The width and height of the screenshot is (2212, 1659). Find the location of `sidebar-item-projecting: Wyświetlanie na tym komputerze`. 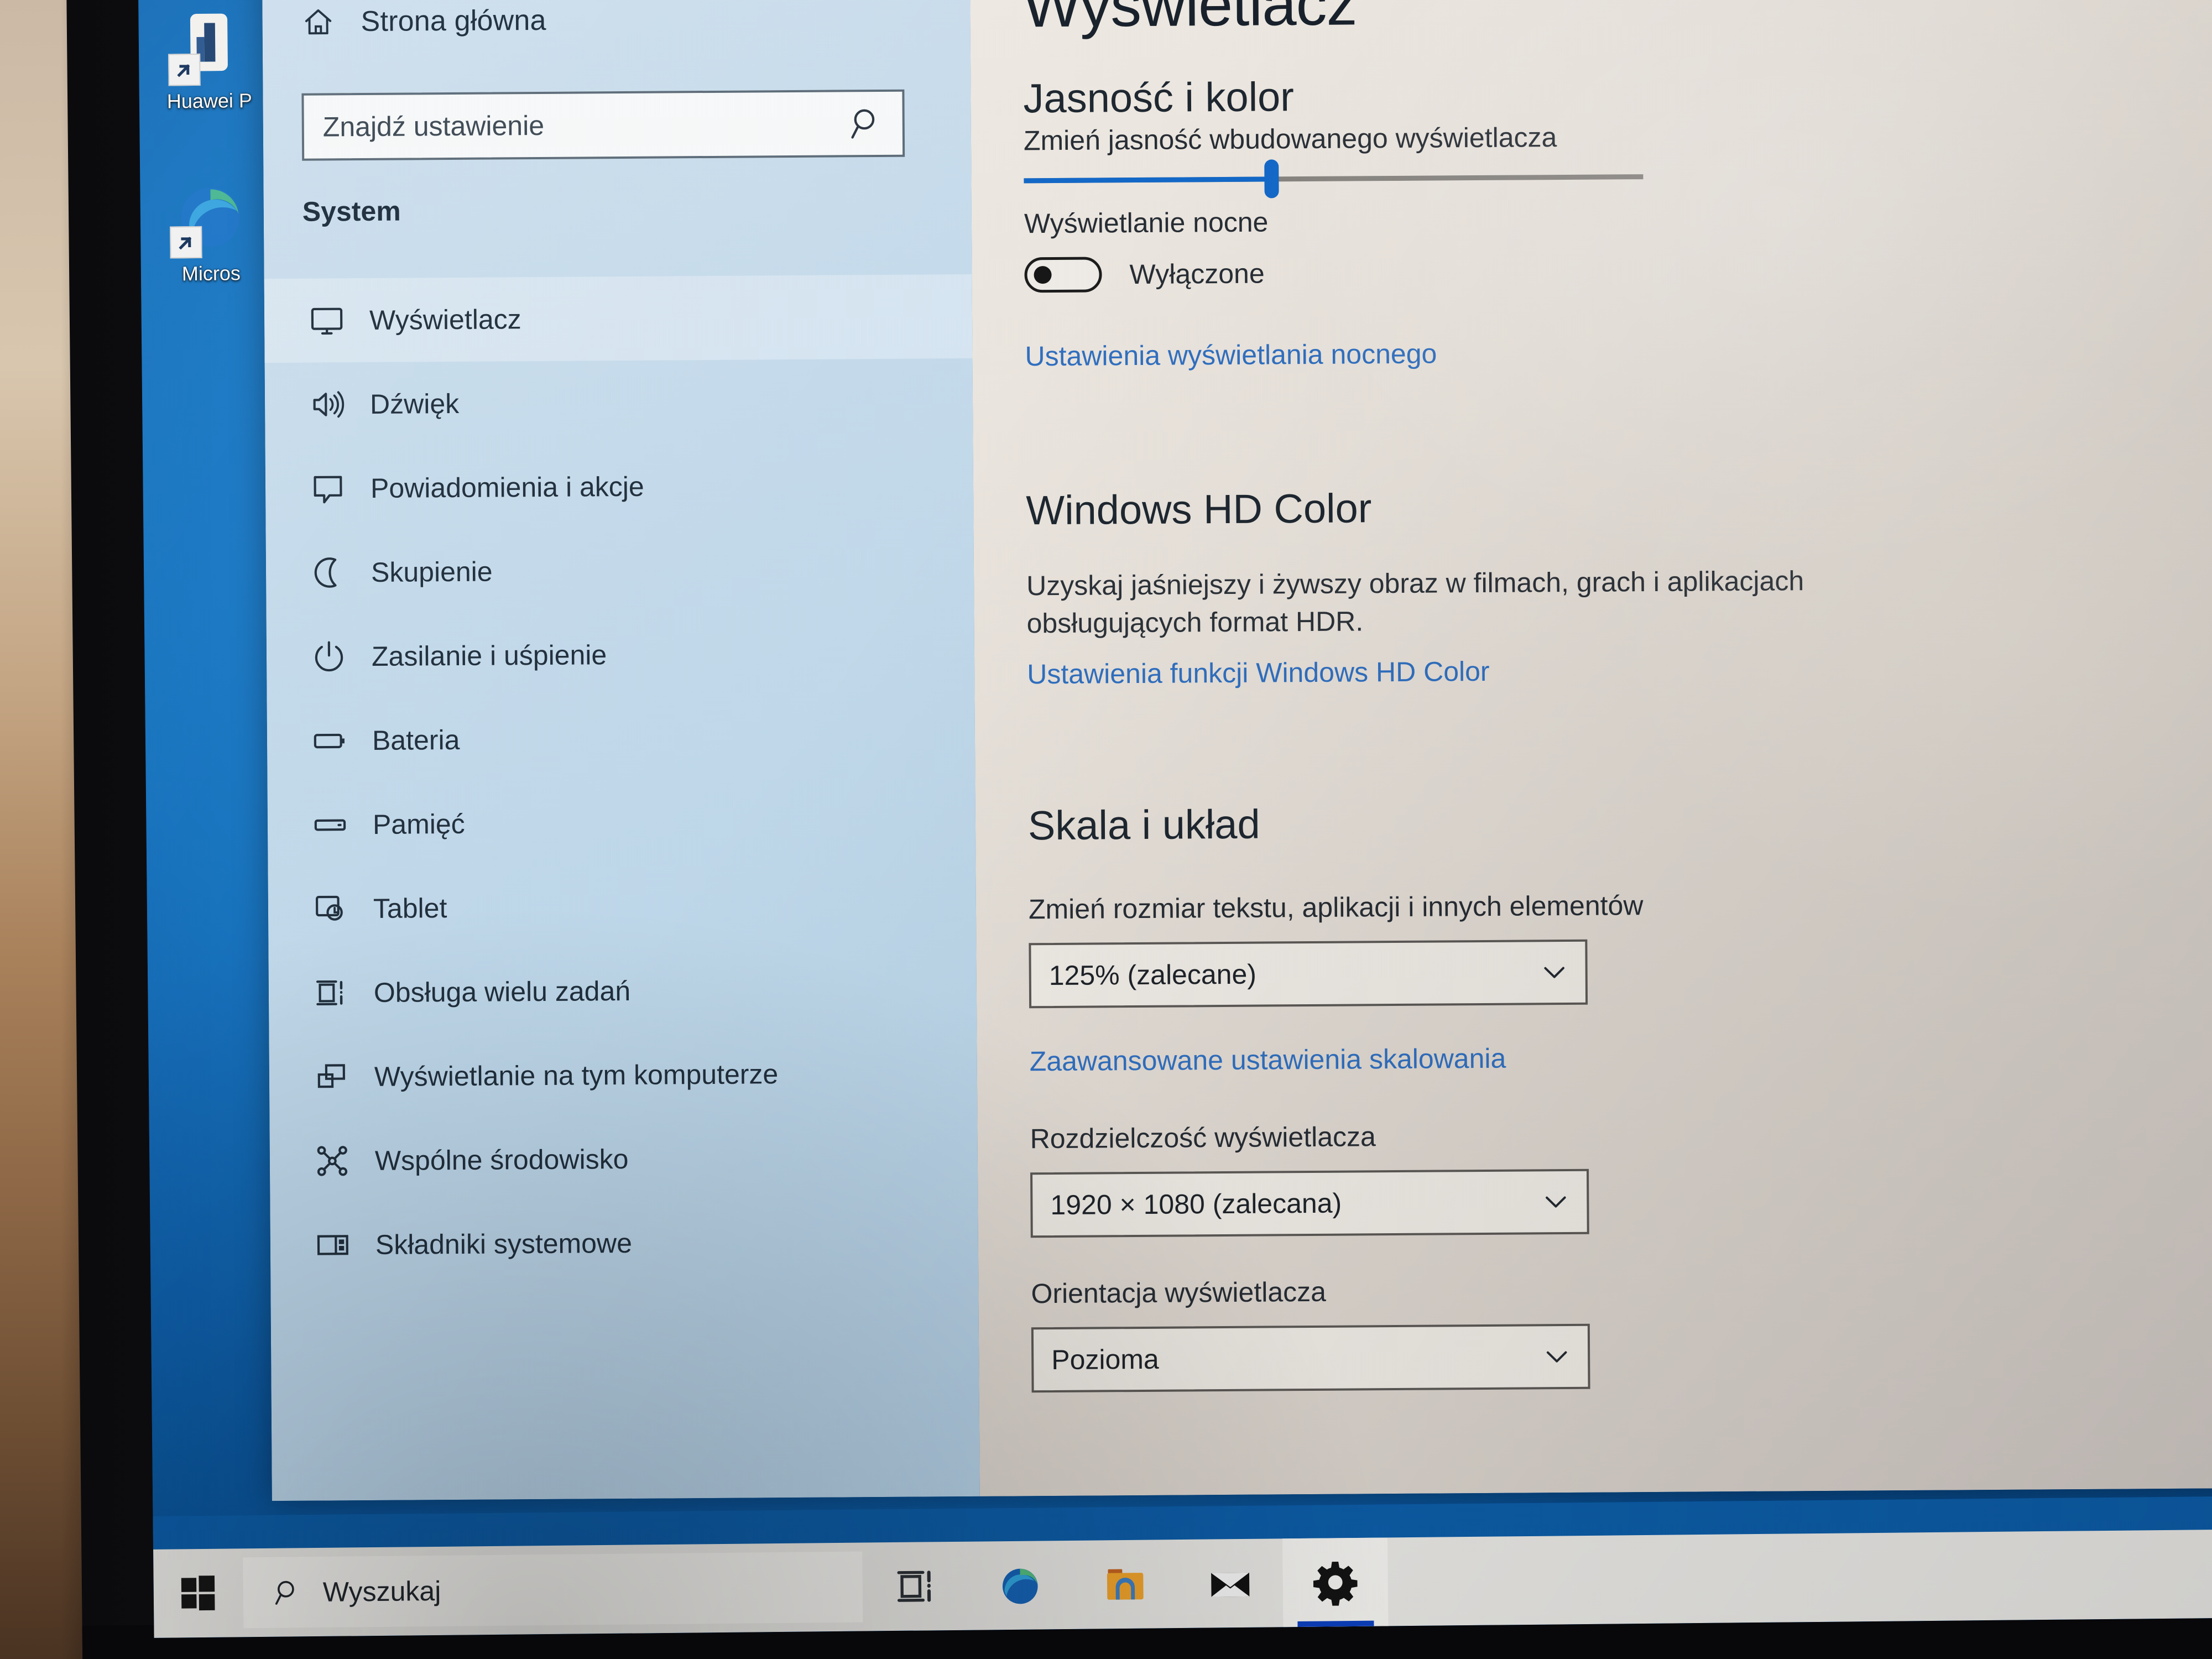

sidebar-item-projecting: Wyświetlanie na tym komputerze is located at coordinates (623, 1075).